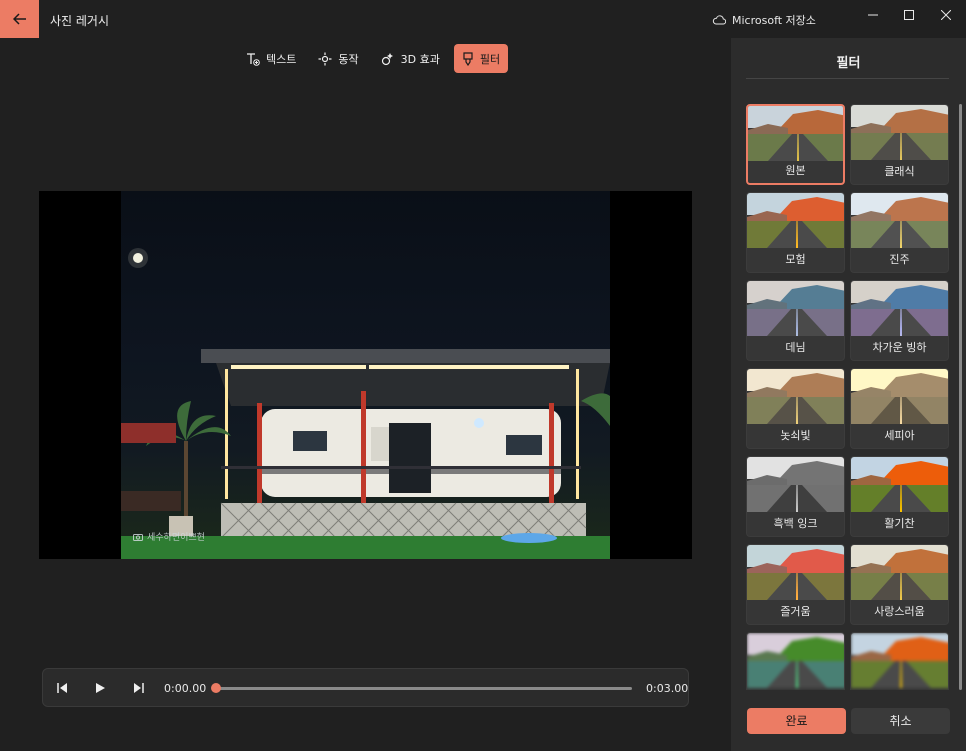 The width and height of the screenshot is (966, 751). Describe the element at coordinates (80, 21) in the screenshot. I see `app-title: 사진 레거시` at that location.